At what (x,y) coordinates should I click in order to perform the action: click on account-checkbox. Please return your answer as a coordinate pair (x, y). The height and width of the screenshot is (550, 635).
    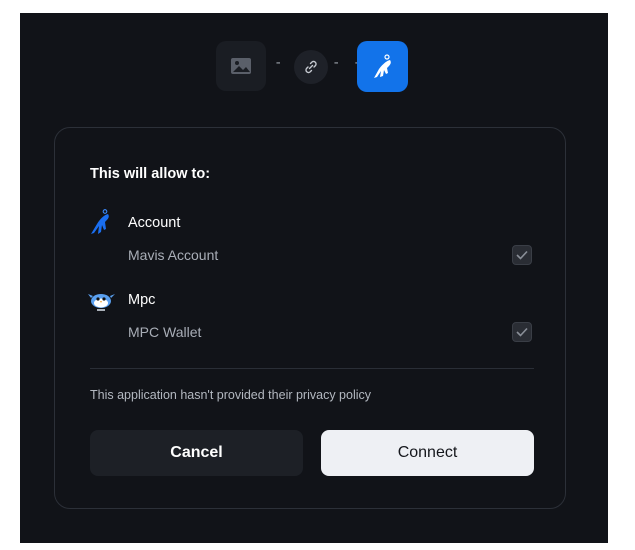
    Looking at the image, I should click on (522, 255).